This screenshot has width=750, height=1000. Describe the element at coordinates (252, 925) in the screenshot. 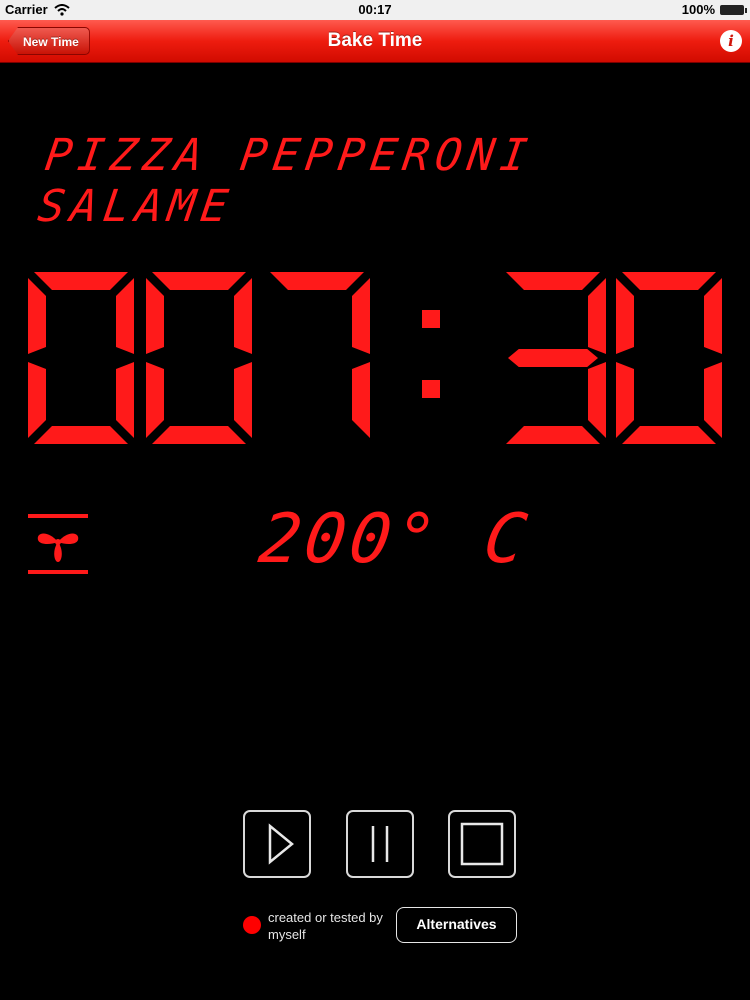

I see `source-status-dot` at that location.